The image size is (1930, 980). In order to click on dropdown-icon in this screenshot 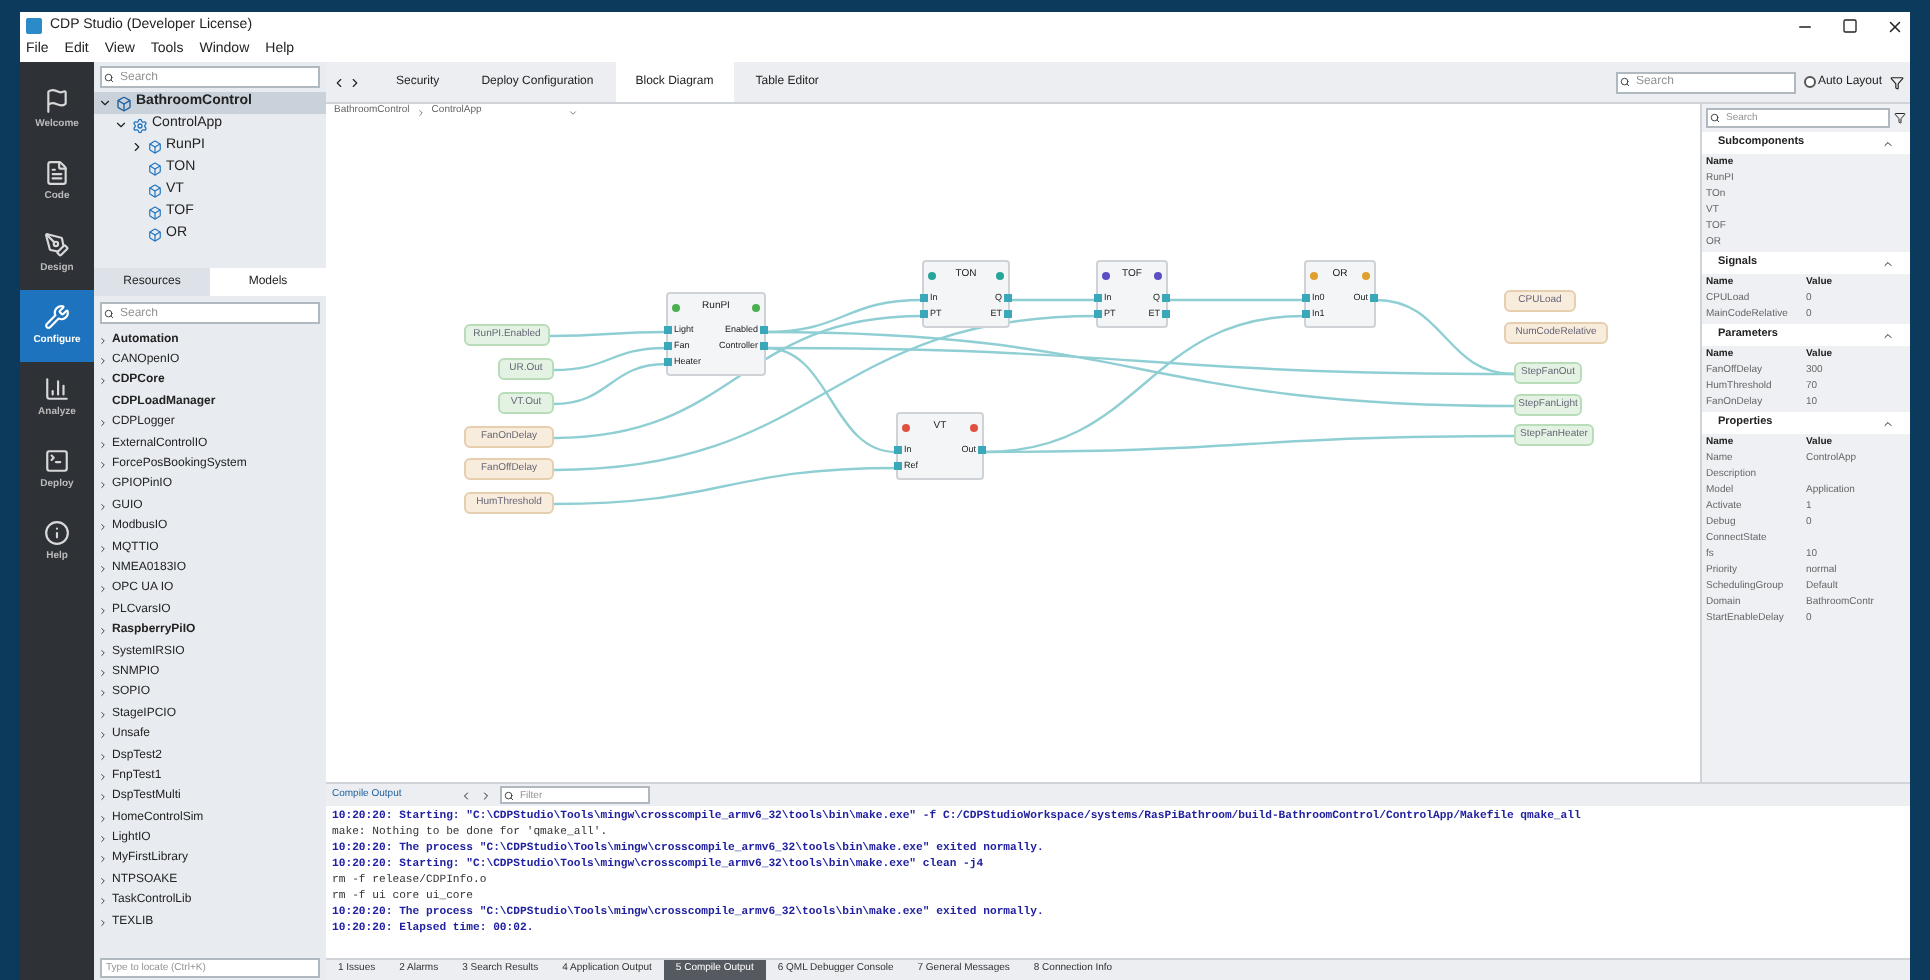, I will do `click(572, 112)`.